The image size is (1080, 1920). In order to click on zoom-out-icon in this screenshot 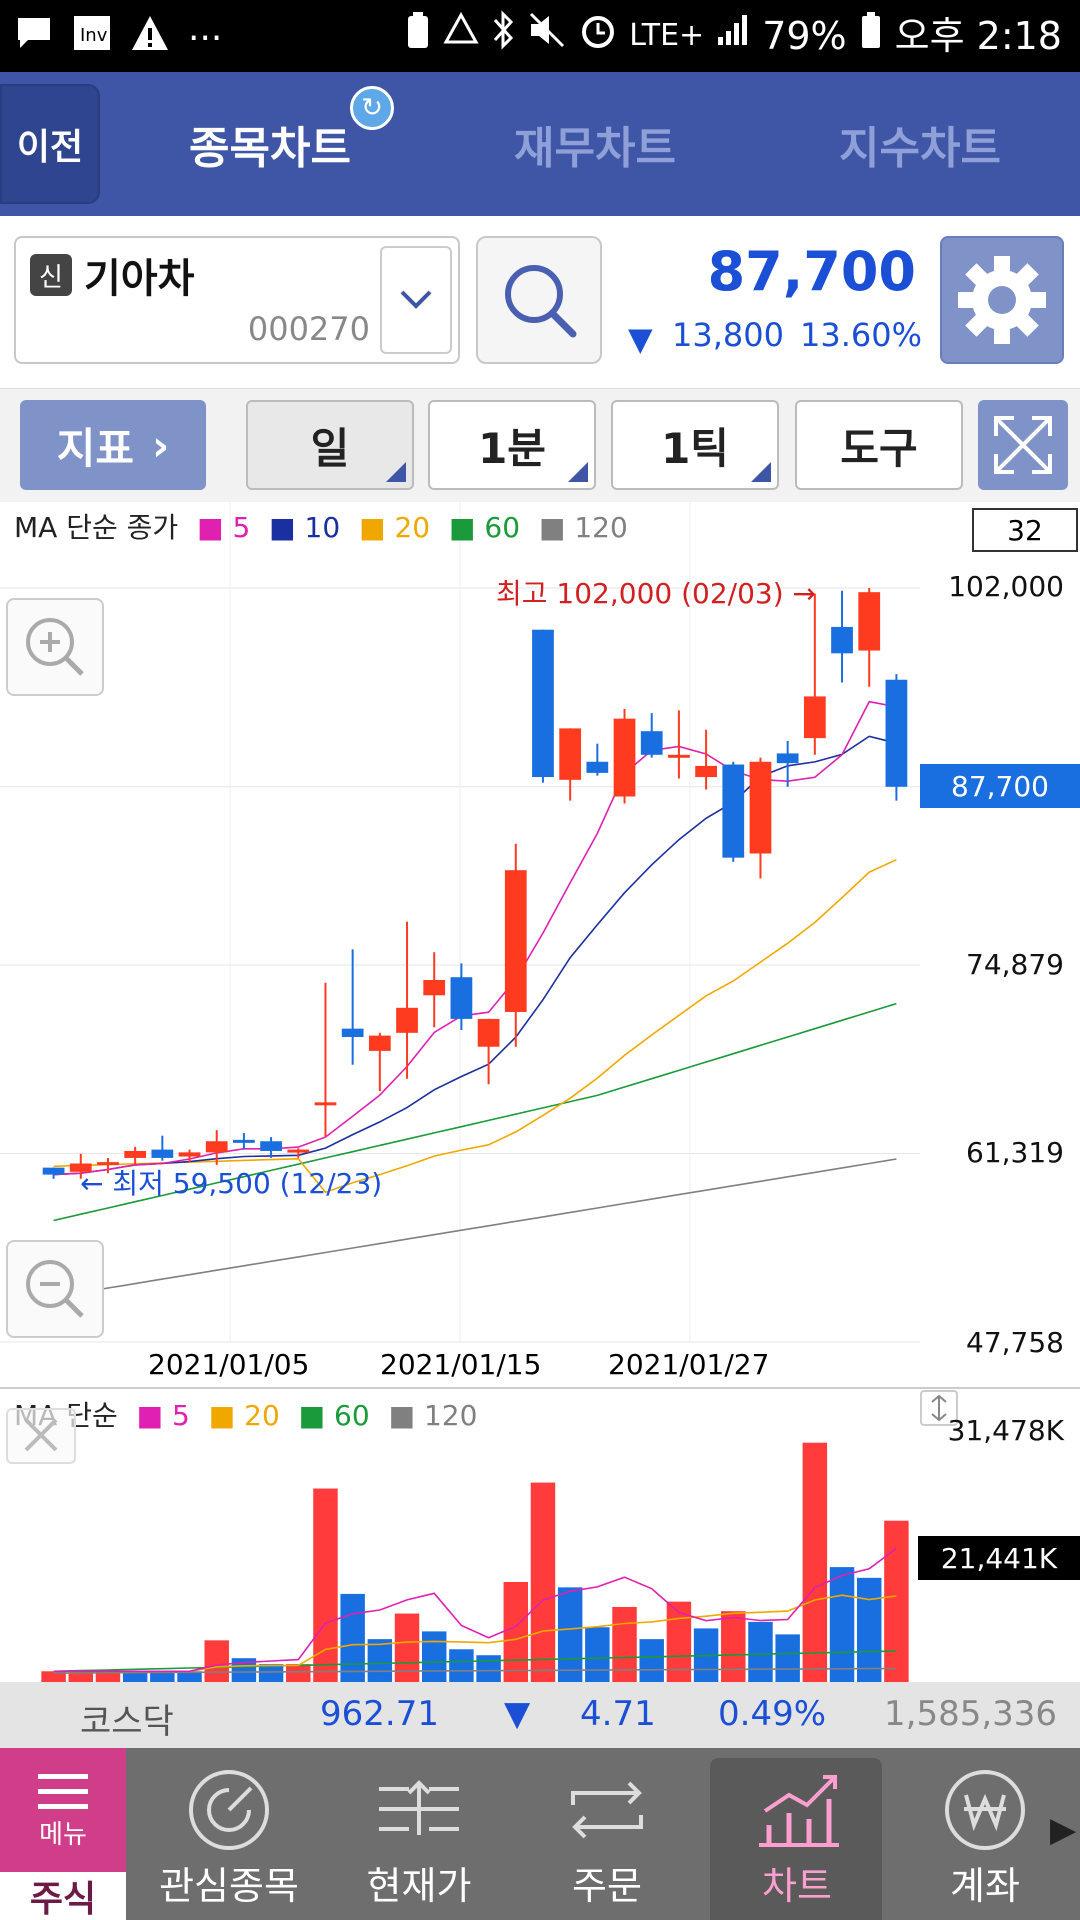, I will do `click(55, 1289)`.